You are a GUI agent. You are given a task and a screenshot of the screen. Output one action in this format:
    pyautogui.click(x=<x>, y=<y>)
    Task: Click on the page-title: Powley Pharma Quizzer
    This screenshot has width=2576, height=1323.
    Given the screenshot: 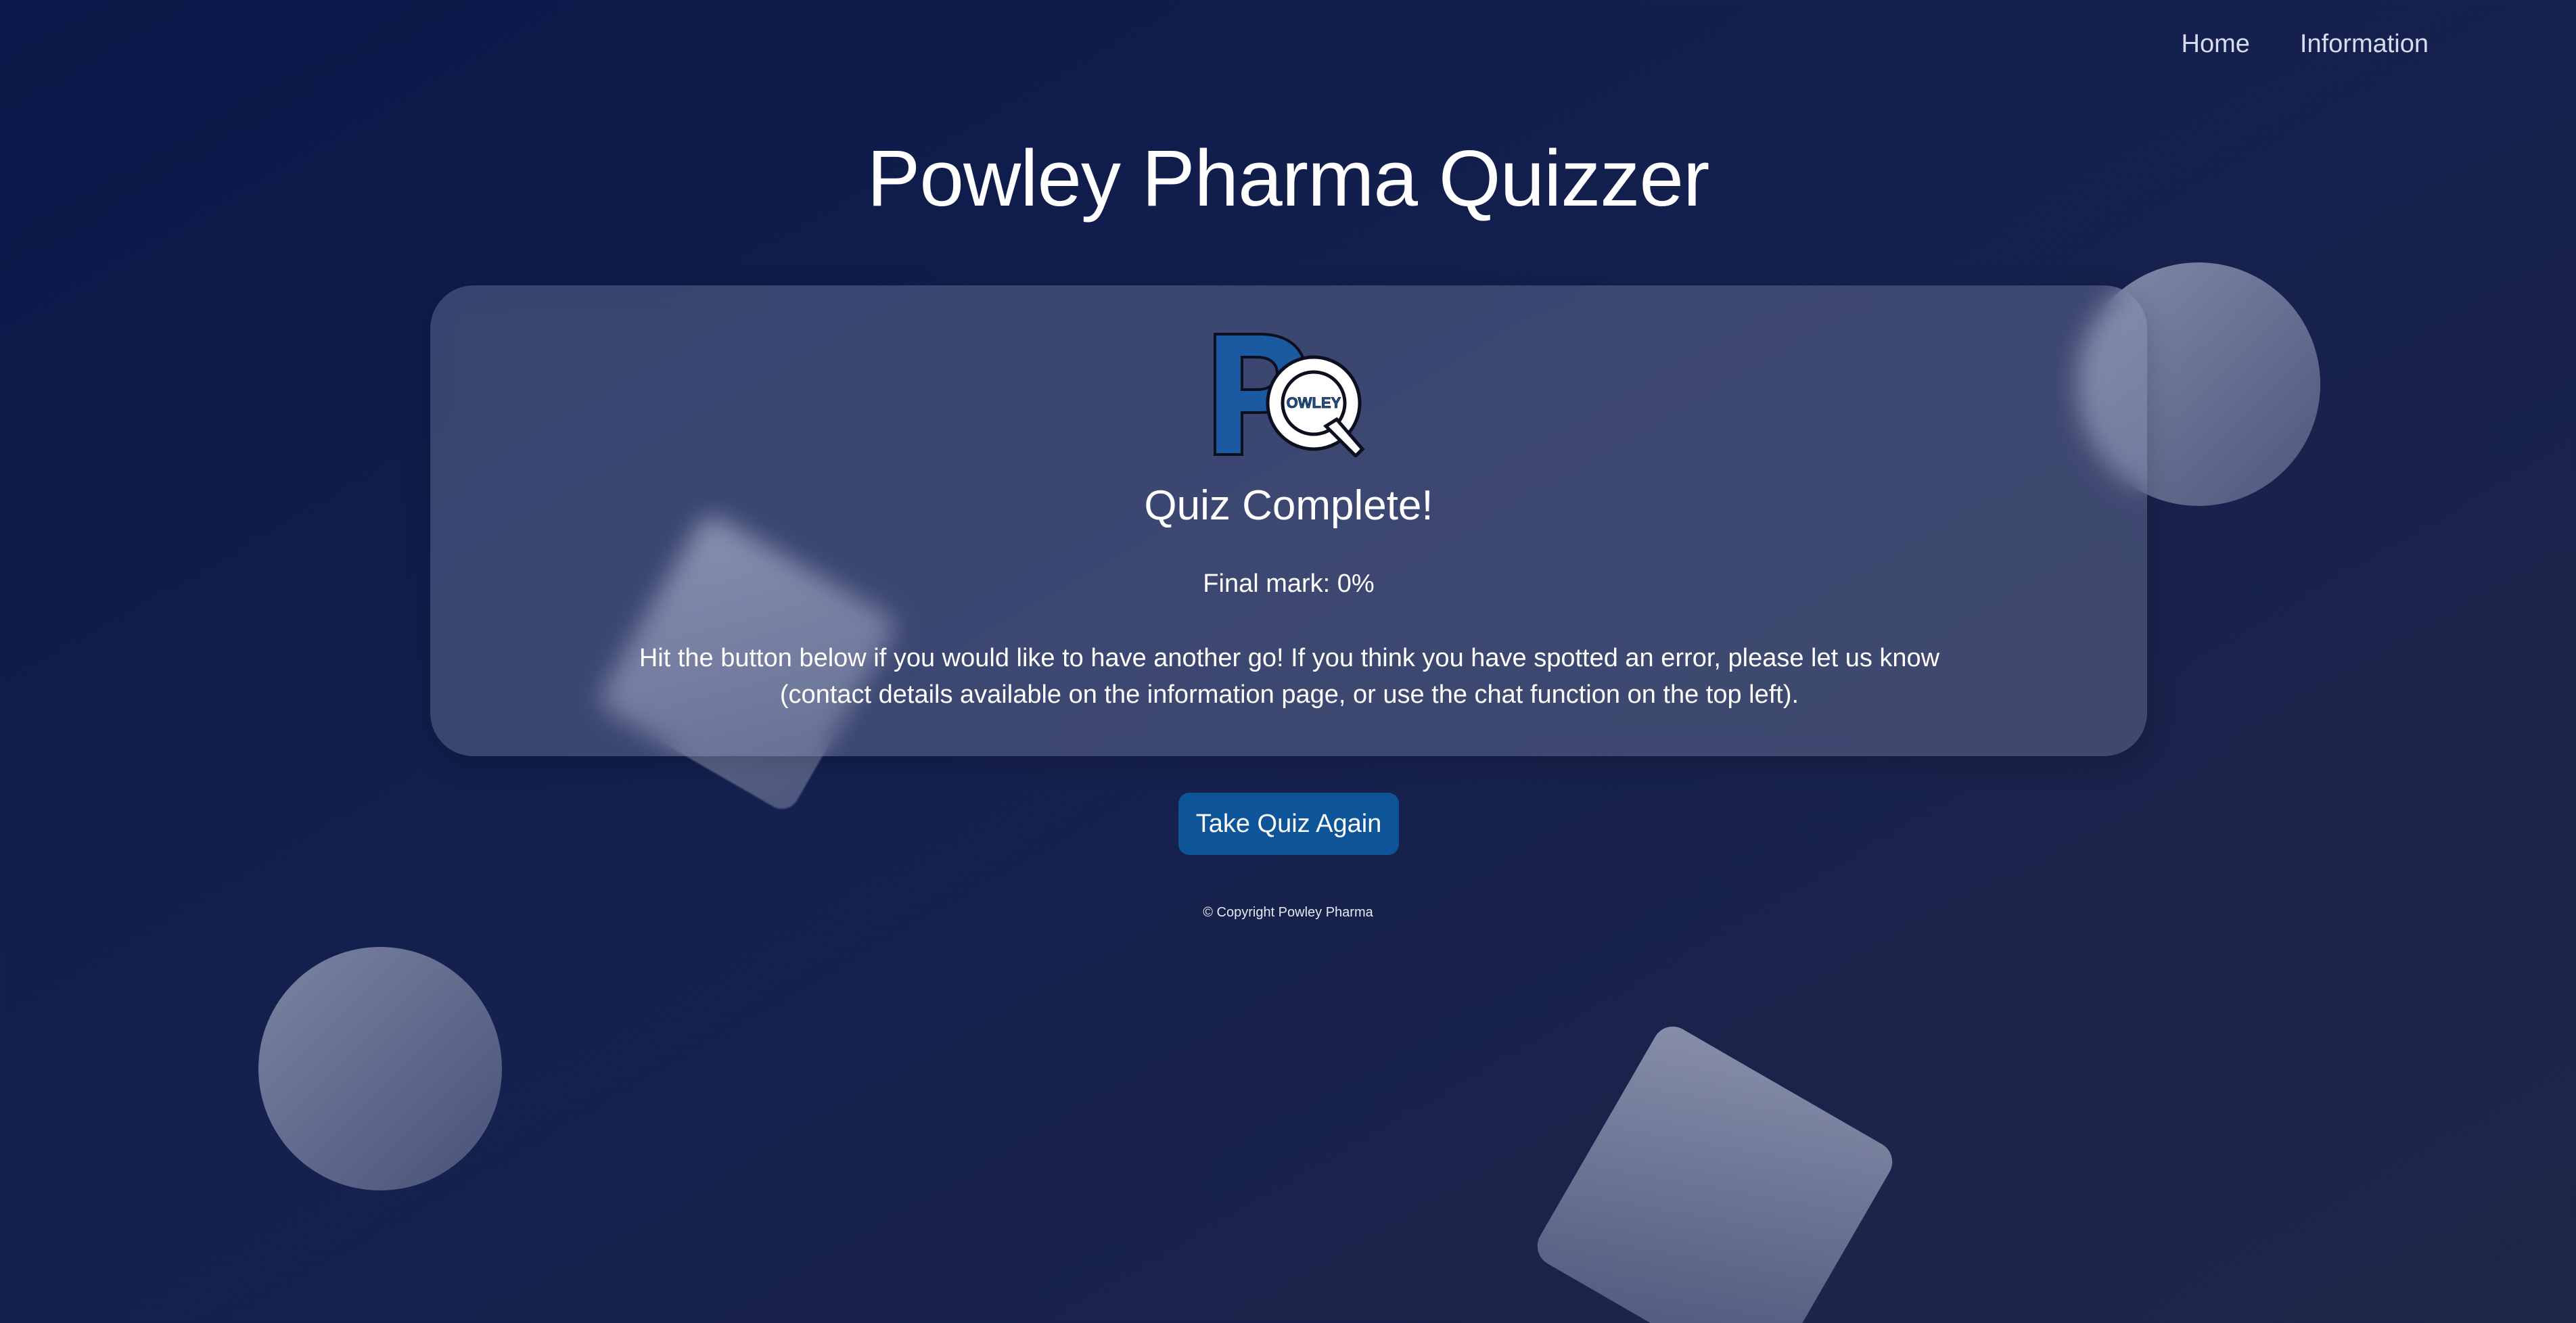 What is the action you would take?
    pyautogui.click(x=1288, y=178)
    